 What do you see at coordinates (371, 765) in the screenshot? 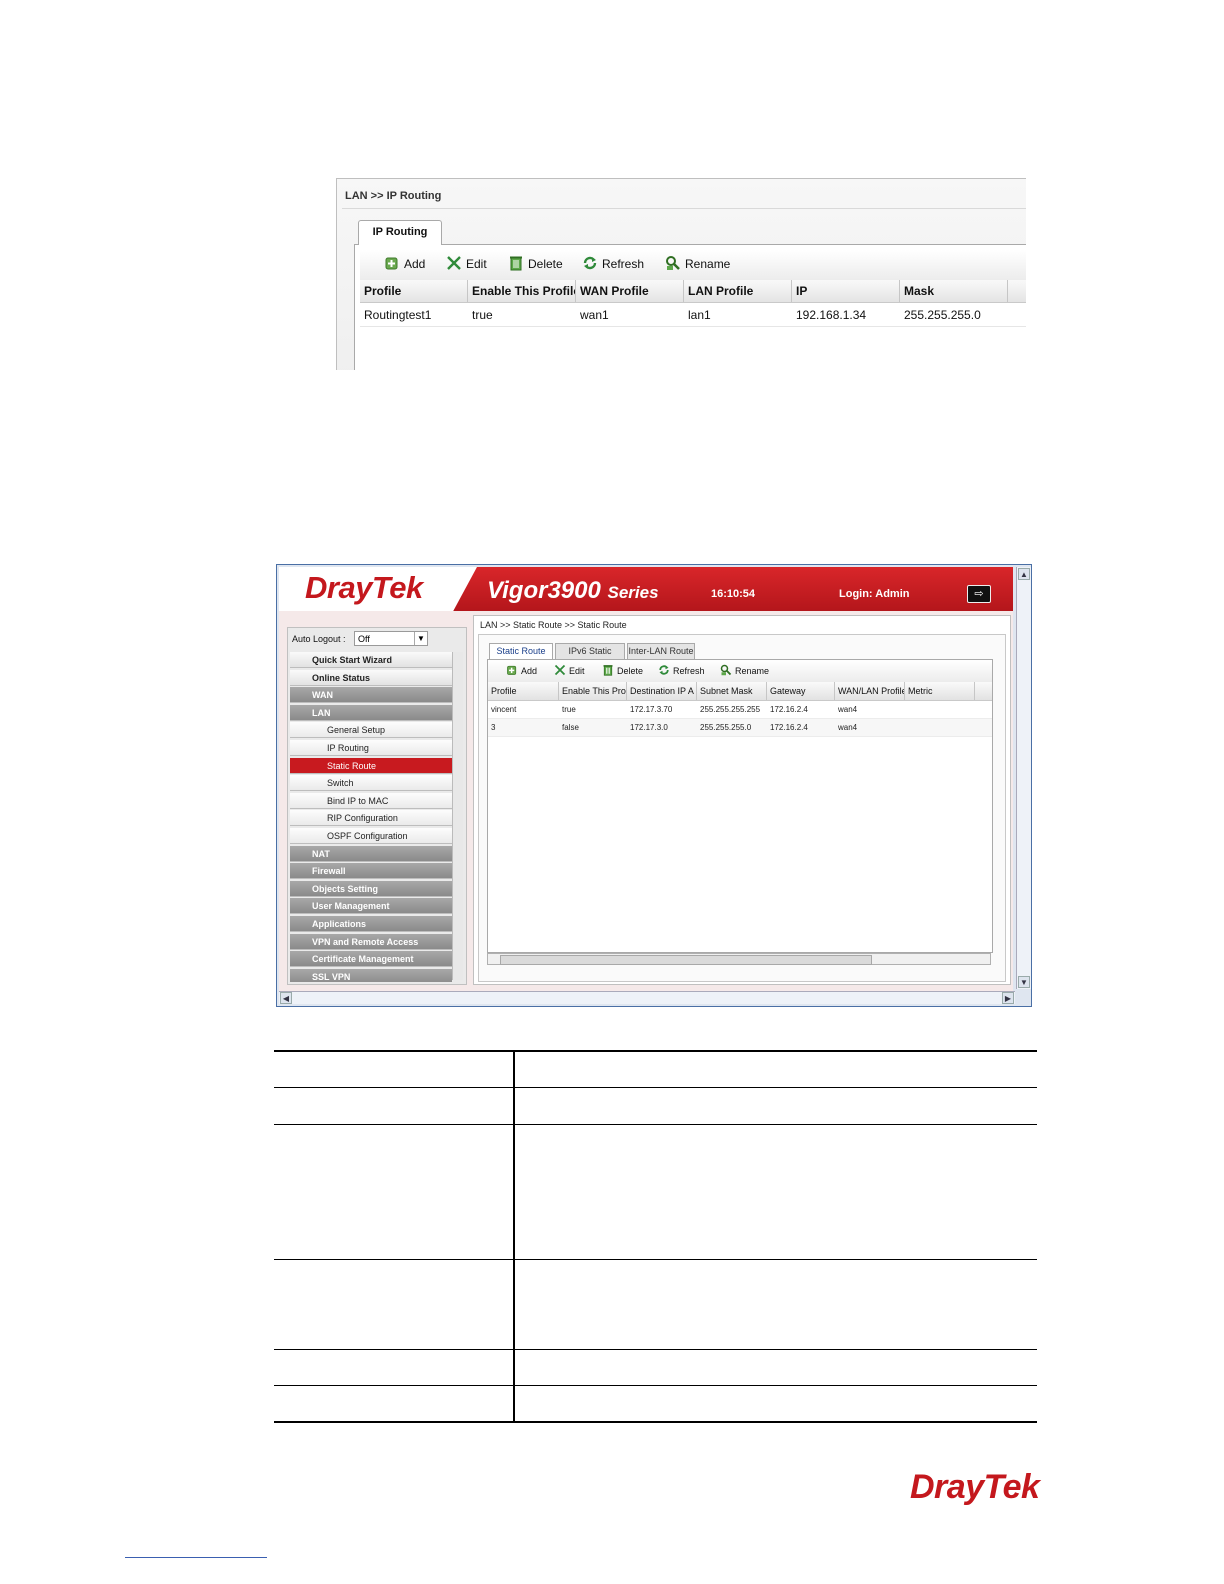
I see `sidebar-item-static-route: Static Route` at bounding box center [371, 765].